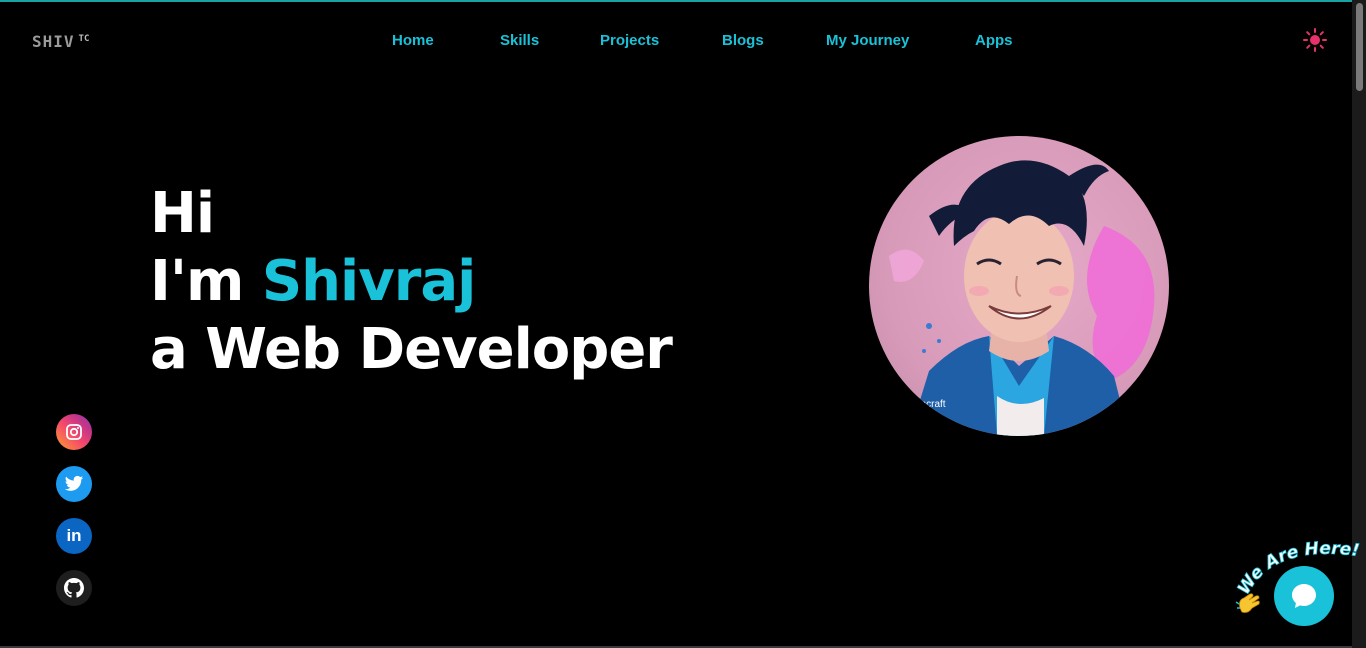 Image resolution: width=1366 pixels, height=648 pixels. Describe the element at coordinates (182, 213) in the screenshot. I see `hero-greeting: Hi` at that location.